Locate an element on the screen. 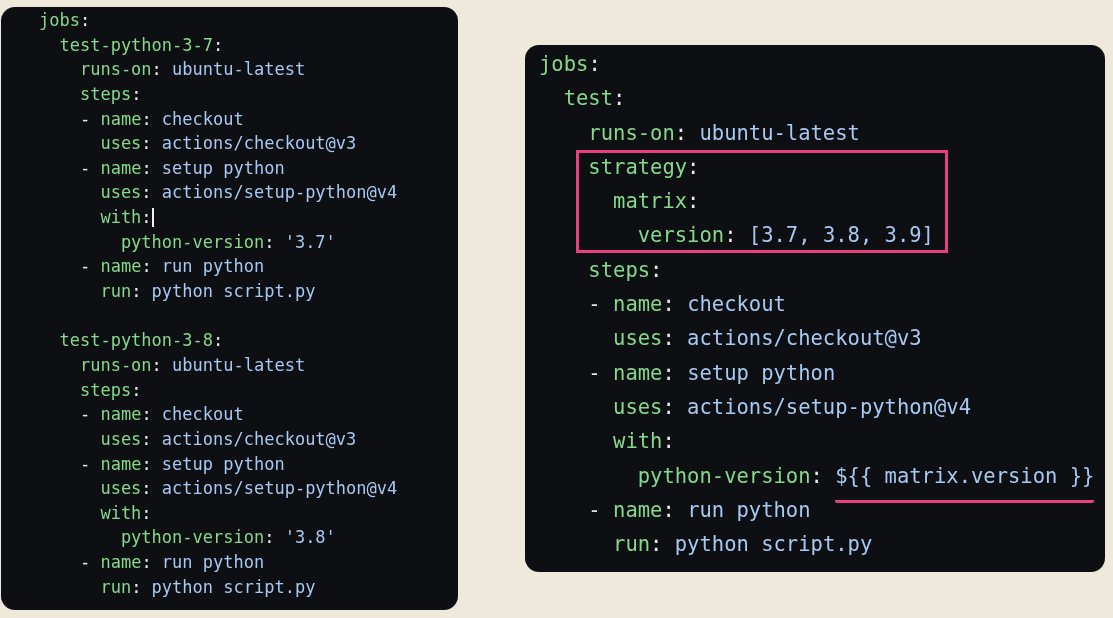 The width and height of the screenshot is (1113, 618). yaml-value: '3.7' is located at coordinates (310, 242).